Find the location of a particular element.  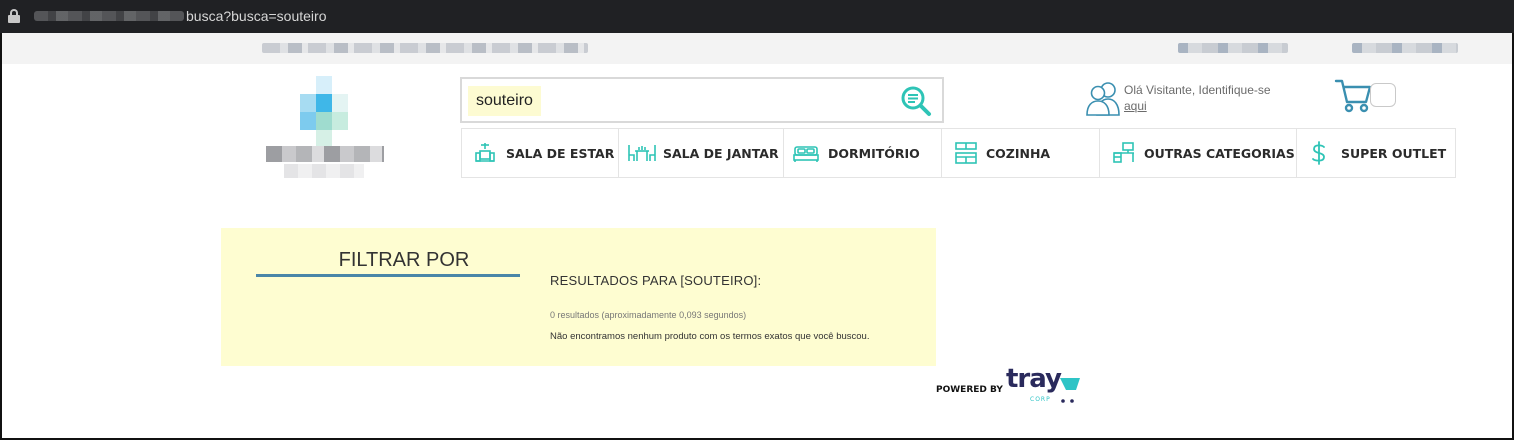

kitchen-icon is located at coordinates (966, 153).